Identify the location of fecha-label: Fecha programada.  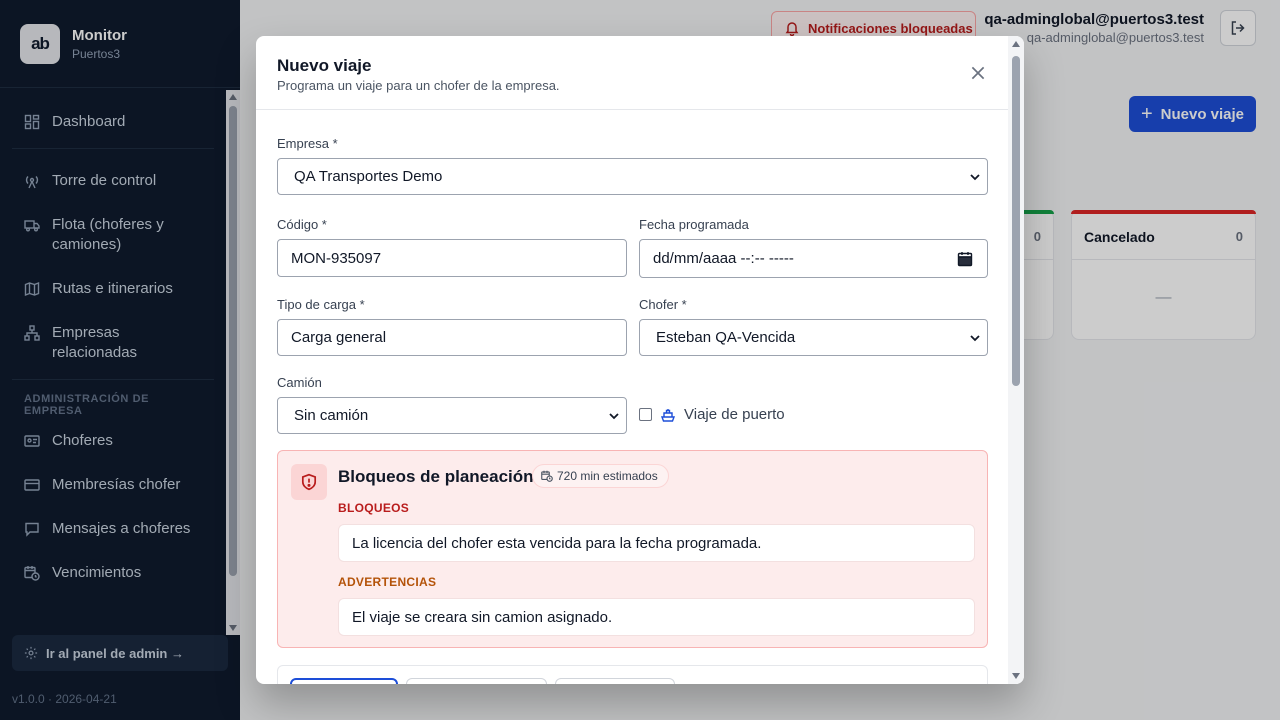
(694, 224).